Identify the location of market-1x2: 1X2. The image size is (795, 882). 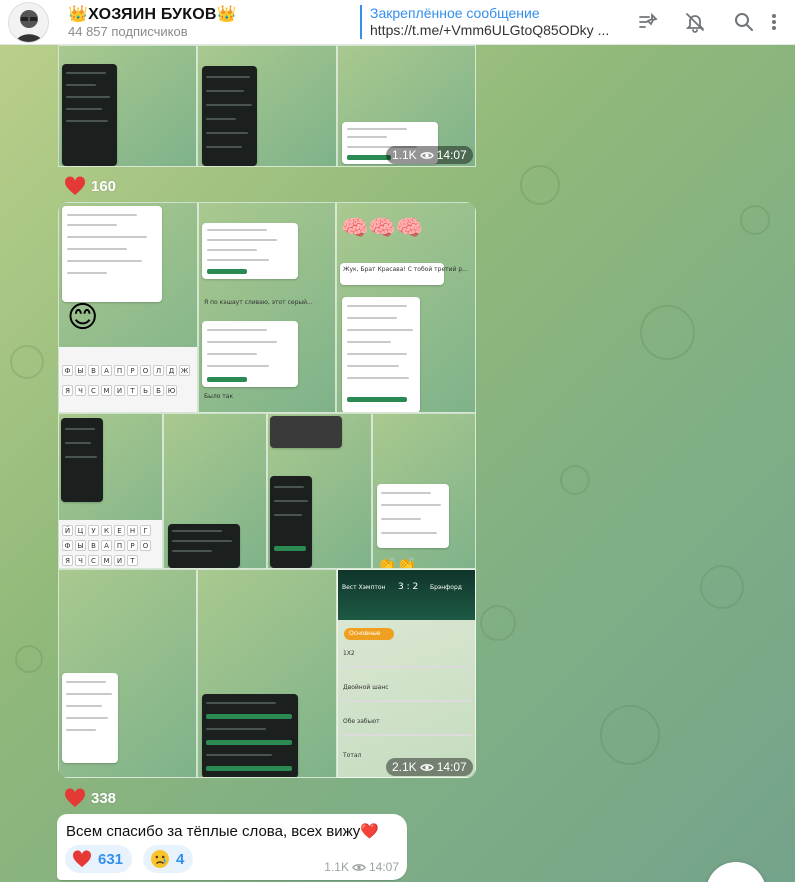
(349, 653).